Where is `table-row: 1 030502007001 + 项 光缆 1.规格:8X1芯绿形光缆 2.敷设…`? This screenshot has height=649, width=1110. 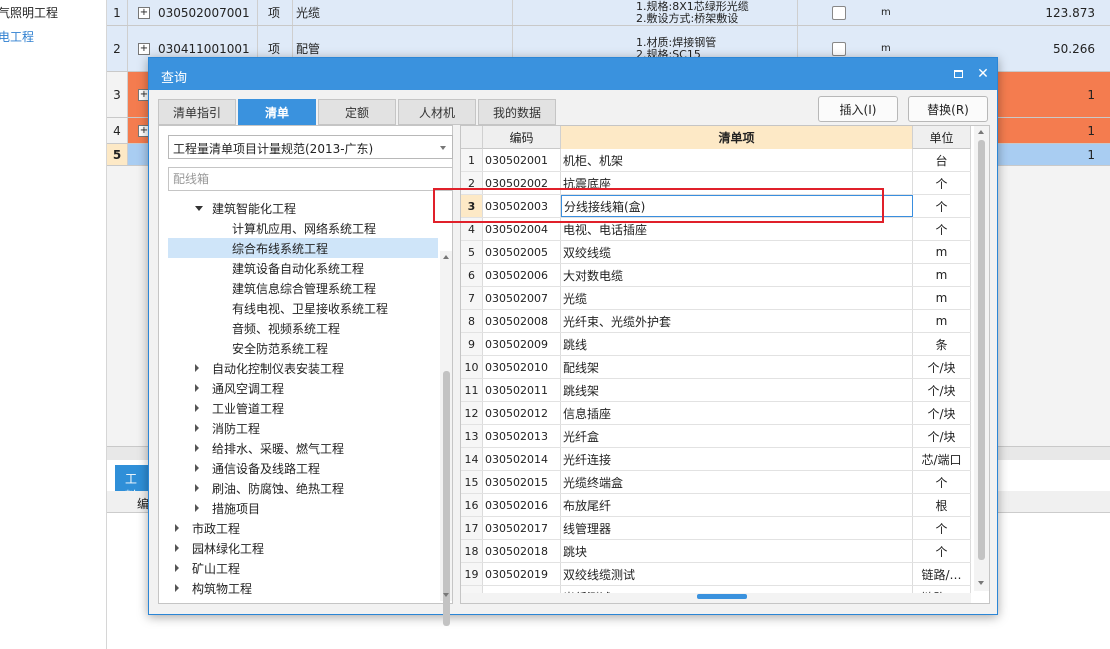 table-row: 1 030502007001 + 项 光缆 1.规格:8X1芯绿形光缆 2.敷设… is located at coordinates (608, 13).